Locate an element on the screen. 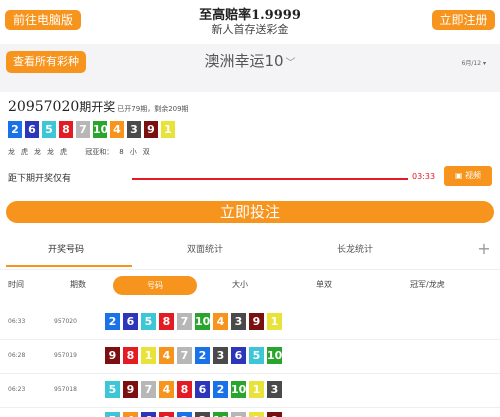 The image size is (500, 417). col-big-small-toggle: 大小 is located at coordinates (240, 284).